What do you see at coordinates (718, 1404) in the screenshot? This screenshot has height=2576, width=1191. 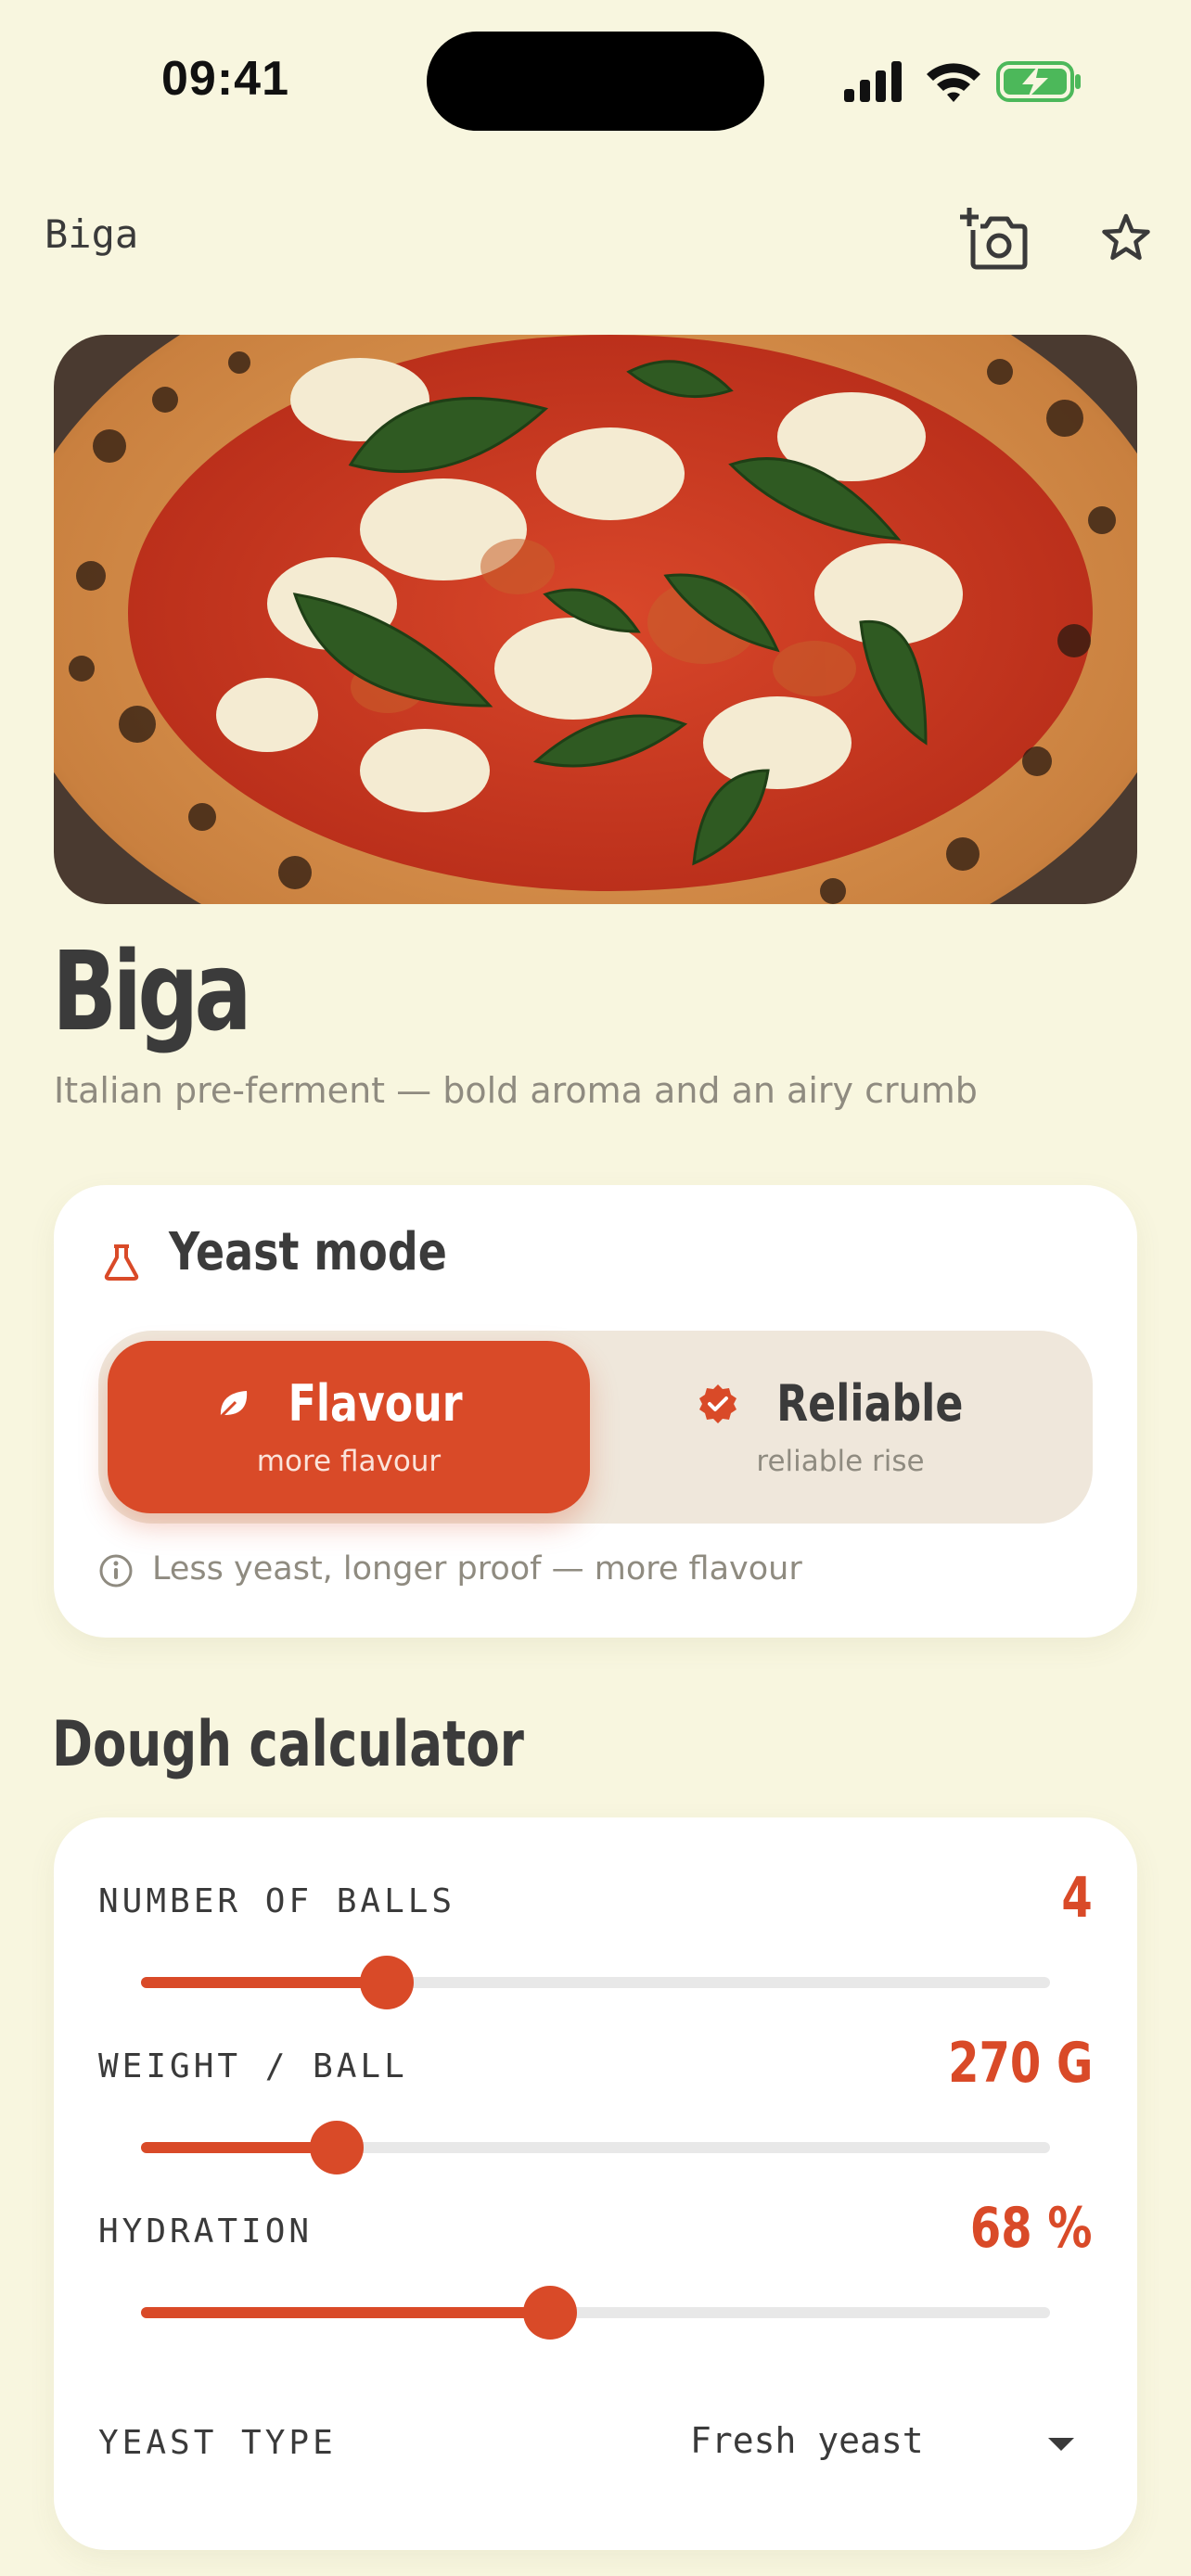 I see `verified-badge-icon` at bounding box center [718, 1404].